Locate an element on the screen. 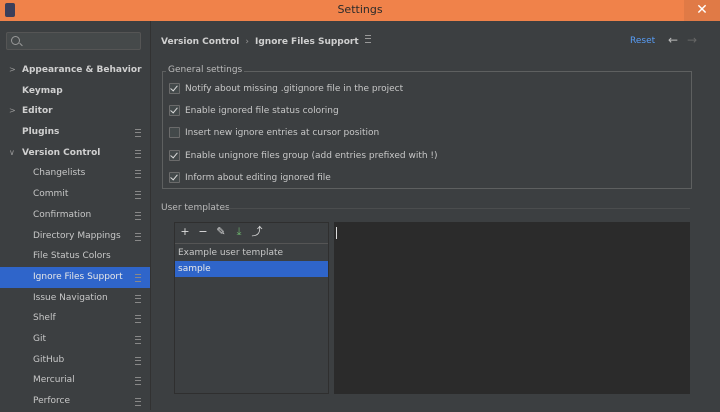 Image resolution: width=720 pixels, height=412 pixels. sidebar-item-label: Confirmation is located at coordinates (62, 214).